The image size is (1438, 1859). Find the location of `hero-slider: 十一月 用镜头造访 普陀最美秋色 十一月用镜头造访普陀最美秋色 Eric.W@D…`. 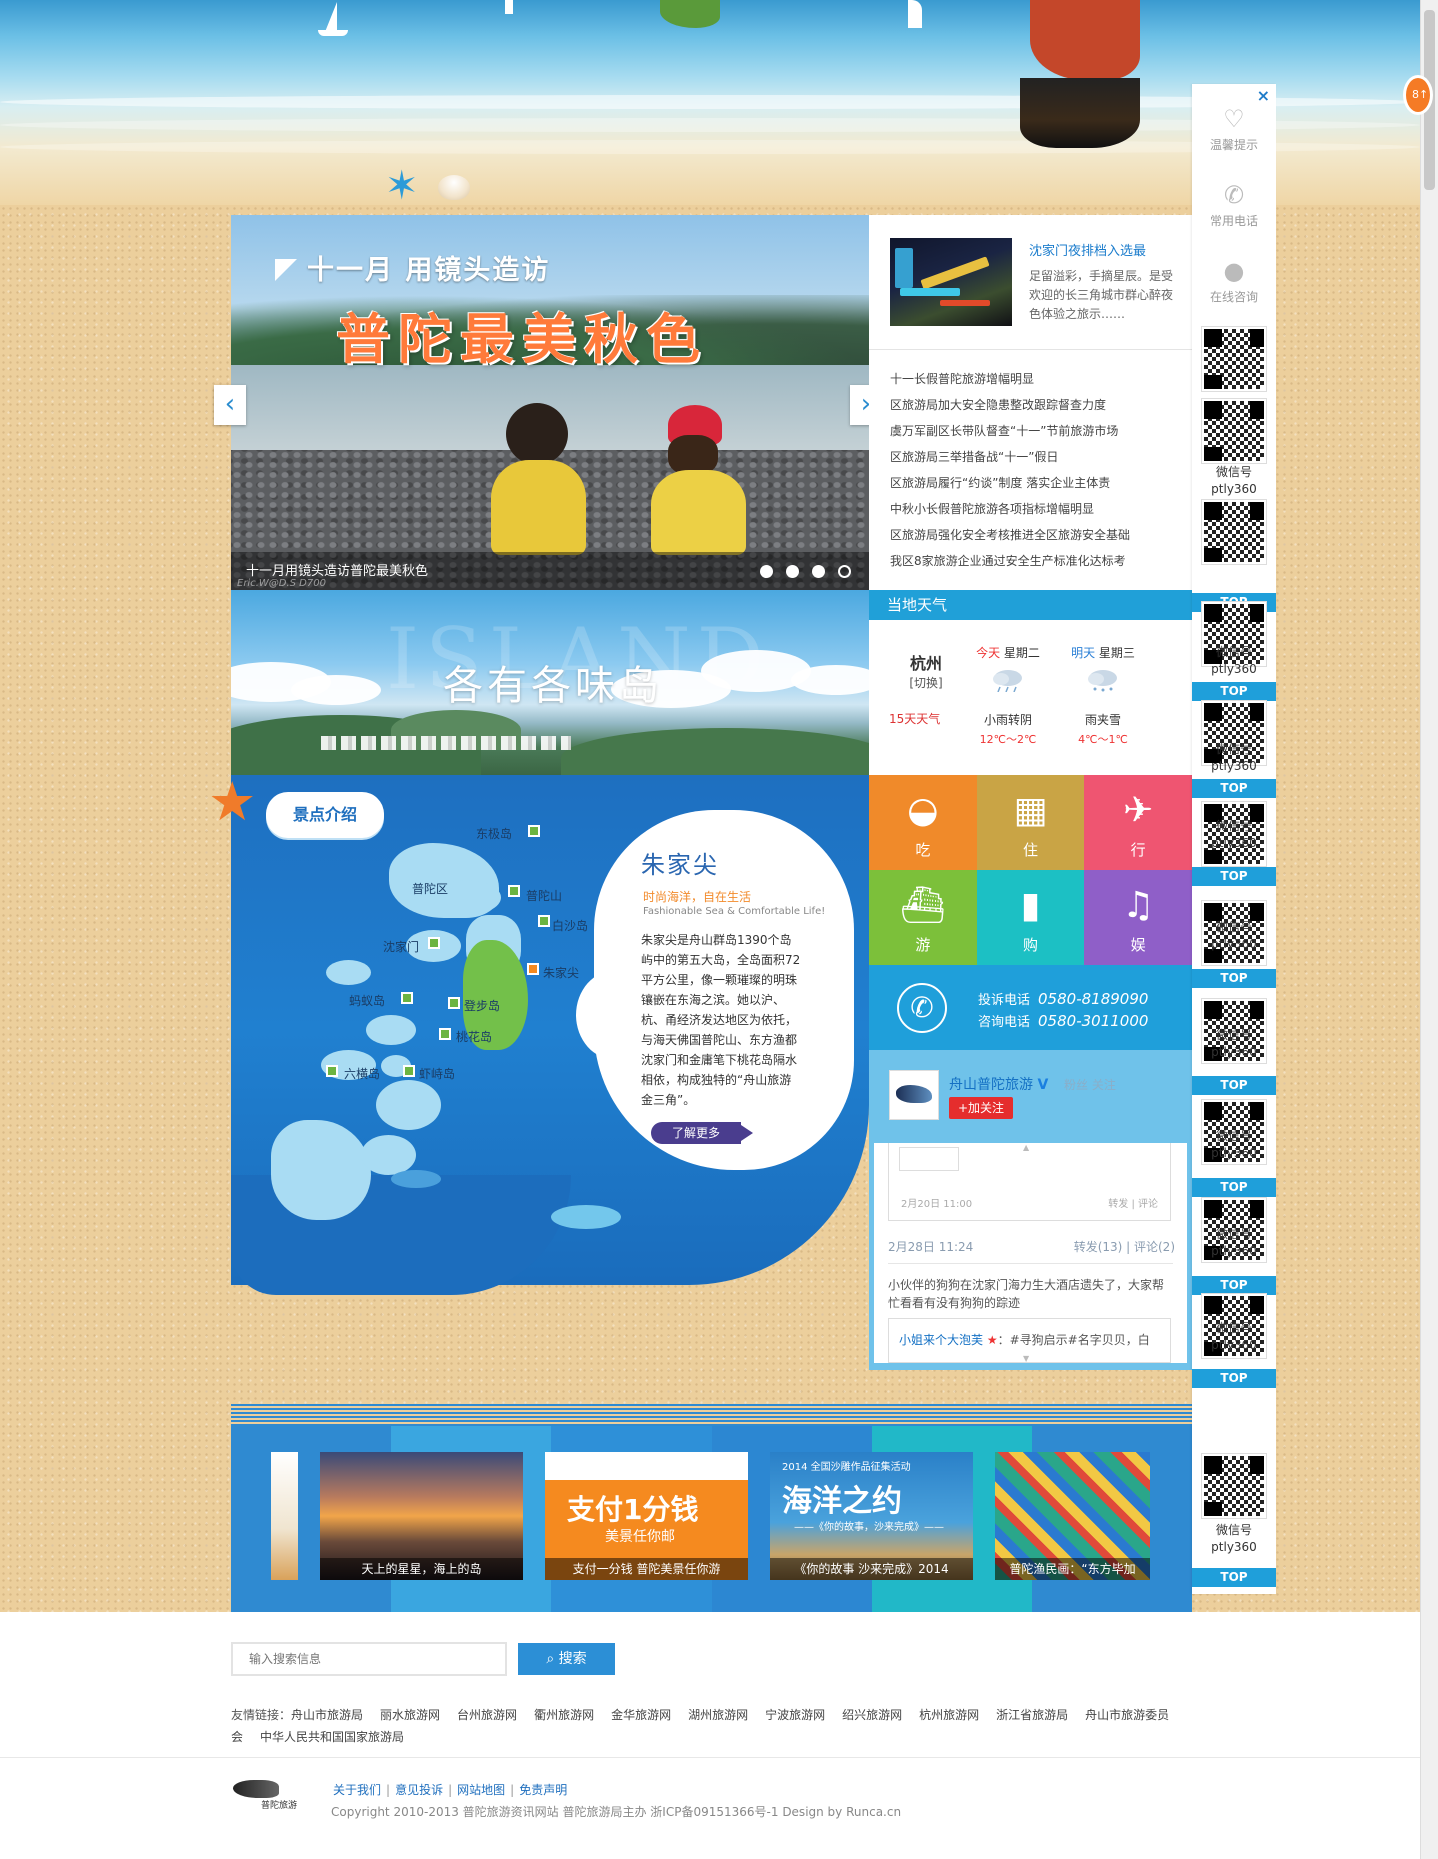

hero-slider: 十一月 用镜头造访 普陀最美秋色 十一月用镜头造访普陀最美秋色 Eric.W@D… is located at coordinates (550, 402).